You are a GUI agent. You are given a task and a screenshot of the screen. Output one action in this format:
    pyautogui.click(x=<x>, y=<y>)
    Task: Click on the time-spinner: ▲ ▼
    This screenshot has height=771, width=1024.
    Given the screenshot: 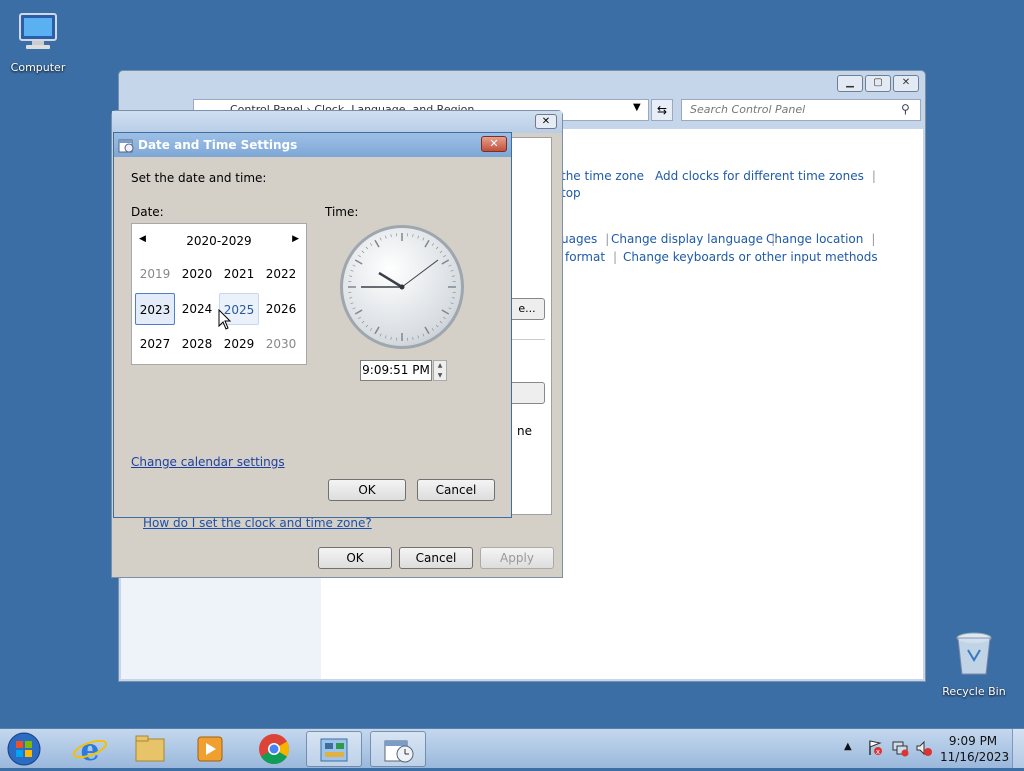 What is the action you would take?
    pyautogui.click(x=440, y=370)
    